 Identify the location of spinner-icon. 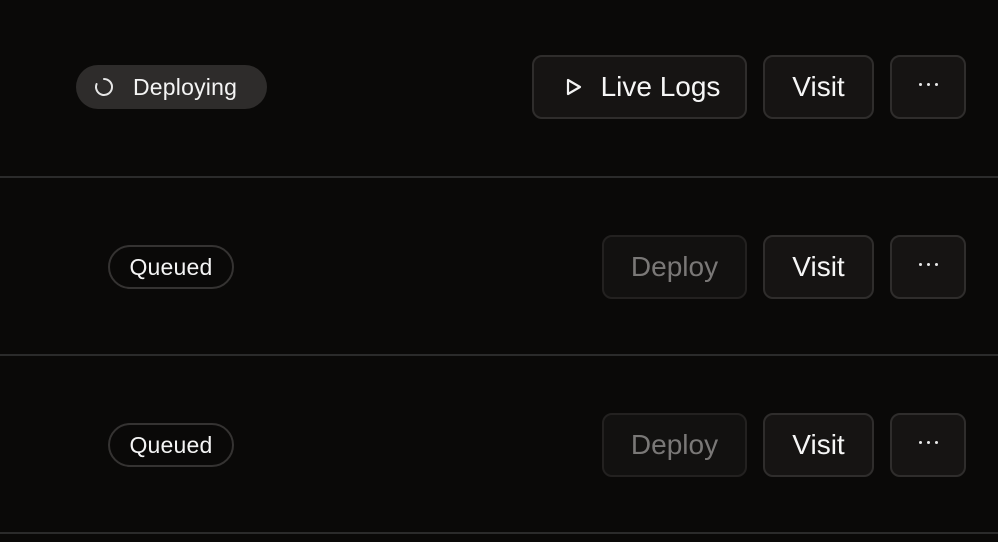
(104, 87).